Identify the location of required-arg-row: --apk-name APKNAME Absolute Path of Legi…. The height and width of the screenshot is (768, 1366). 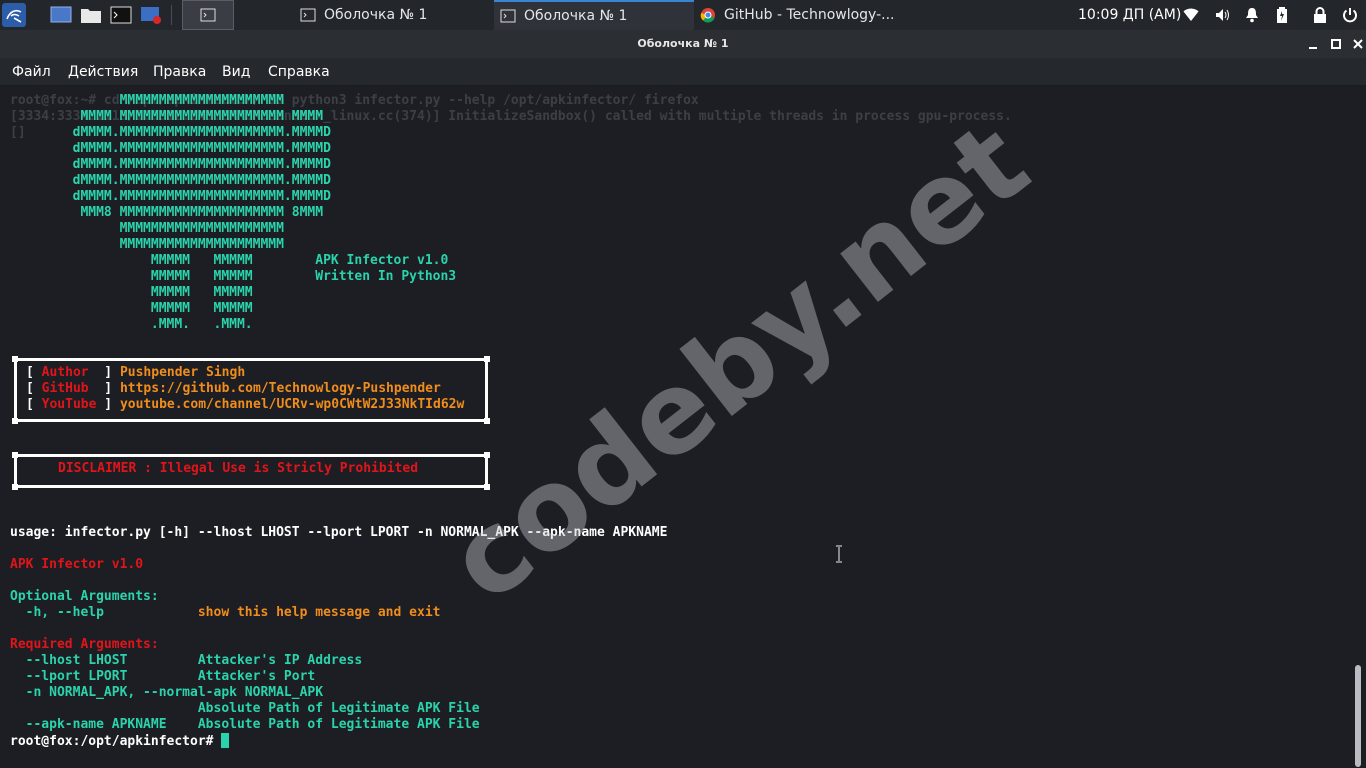
(245, 725).